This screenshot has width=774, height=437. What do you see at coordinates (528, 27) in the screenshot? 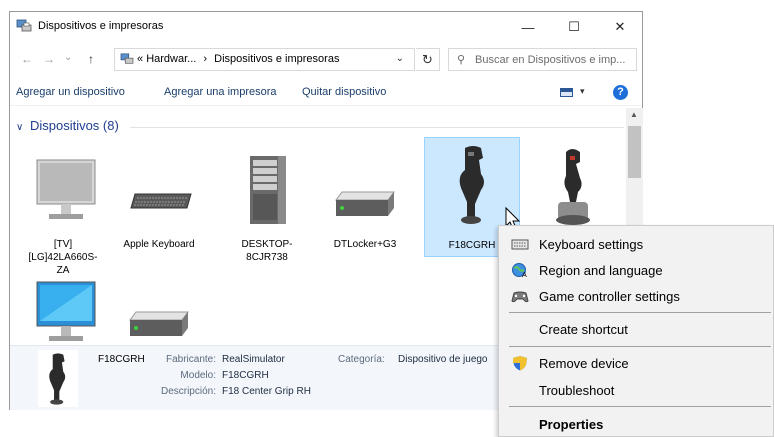
I see `minimize-button: —` at bounding box center [528, 27].